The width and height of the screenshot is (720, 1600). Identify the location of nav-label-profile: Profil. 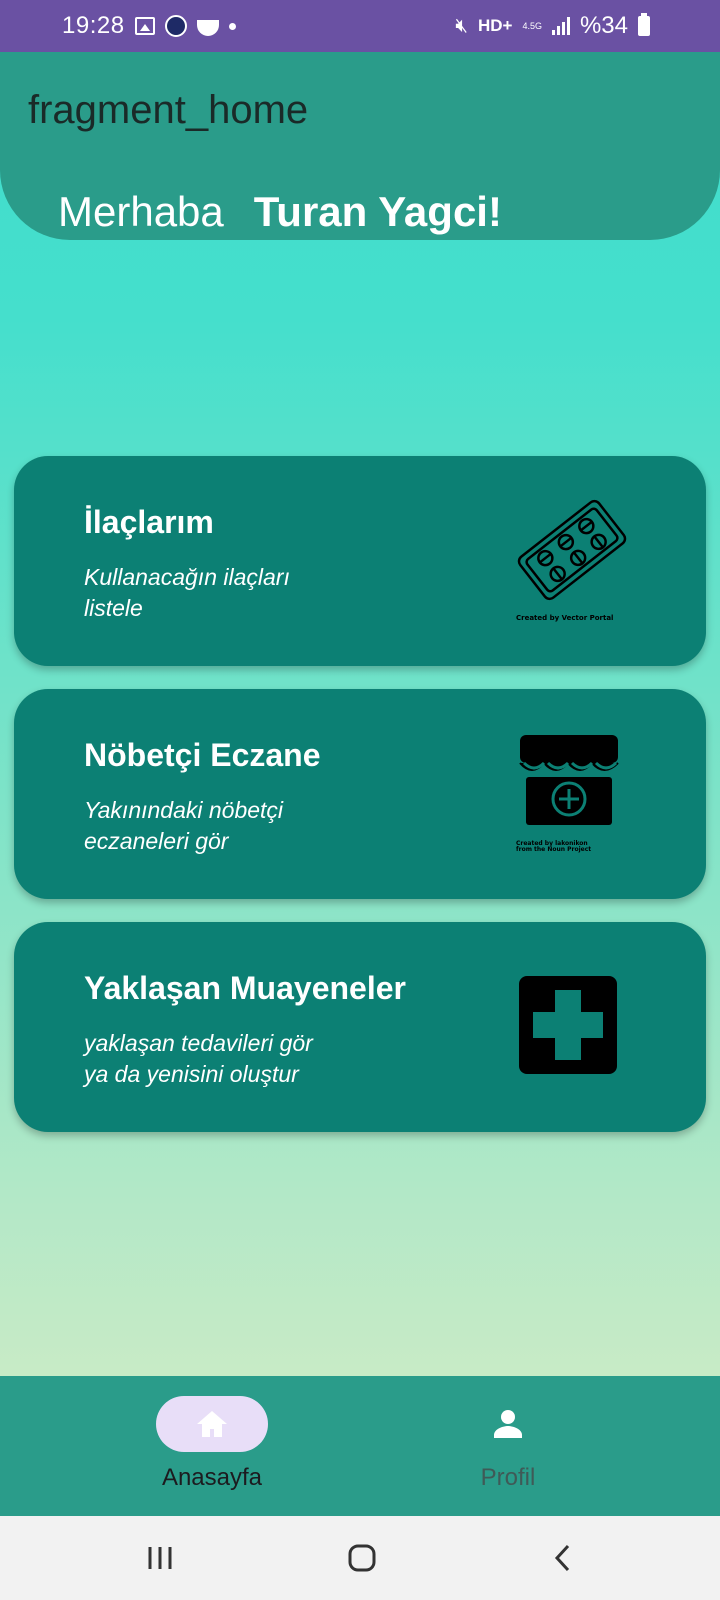
(508, 1477).